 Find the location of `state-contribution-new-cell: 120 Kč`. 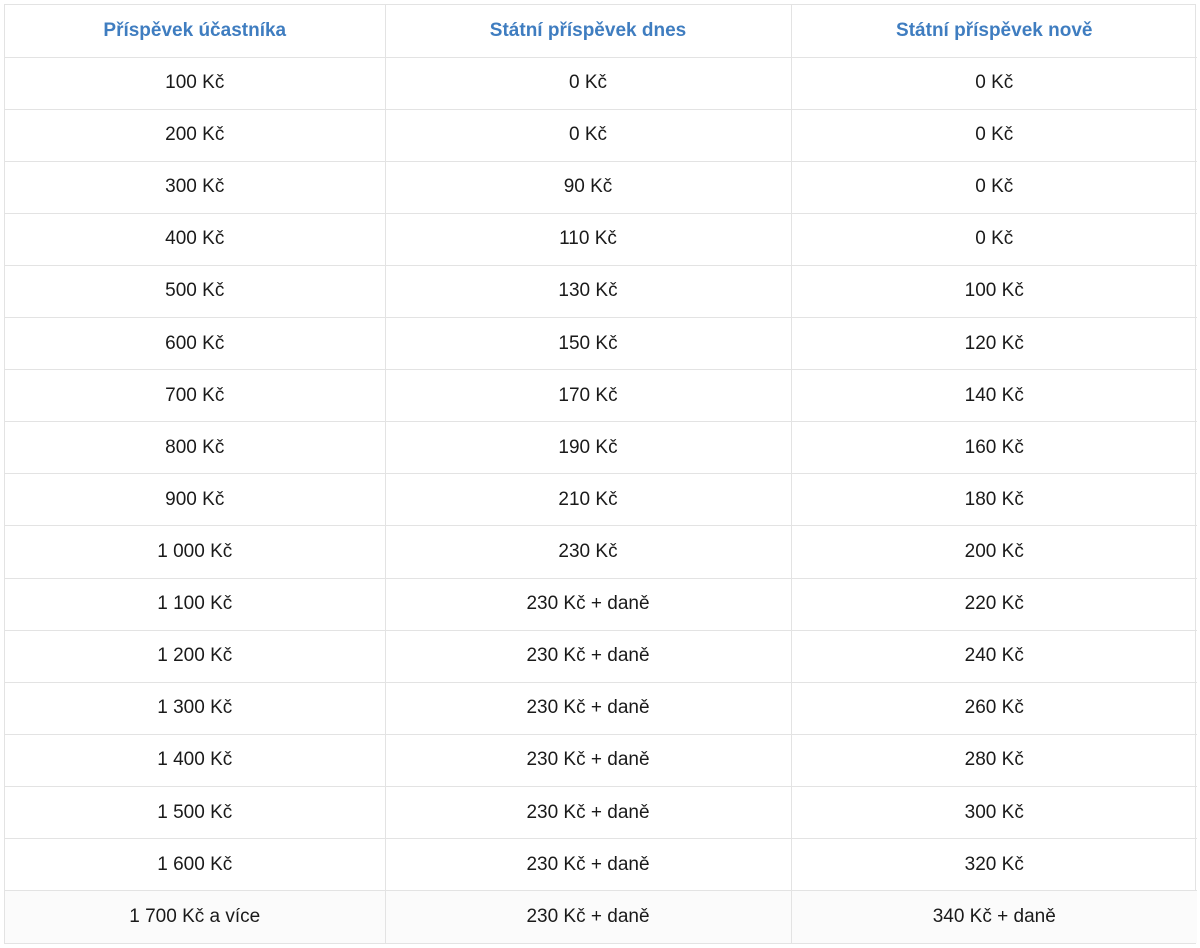

state-contribution-new-cell: 120 Kč is located at coordinates (994, 344).